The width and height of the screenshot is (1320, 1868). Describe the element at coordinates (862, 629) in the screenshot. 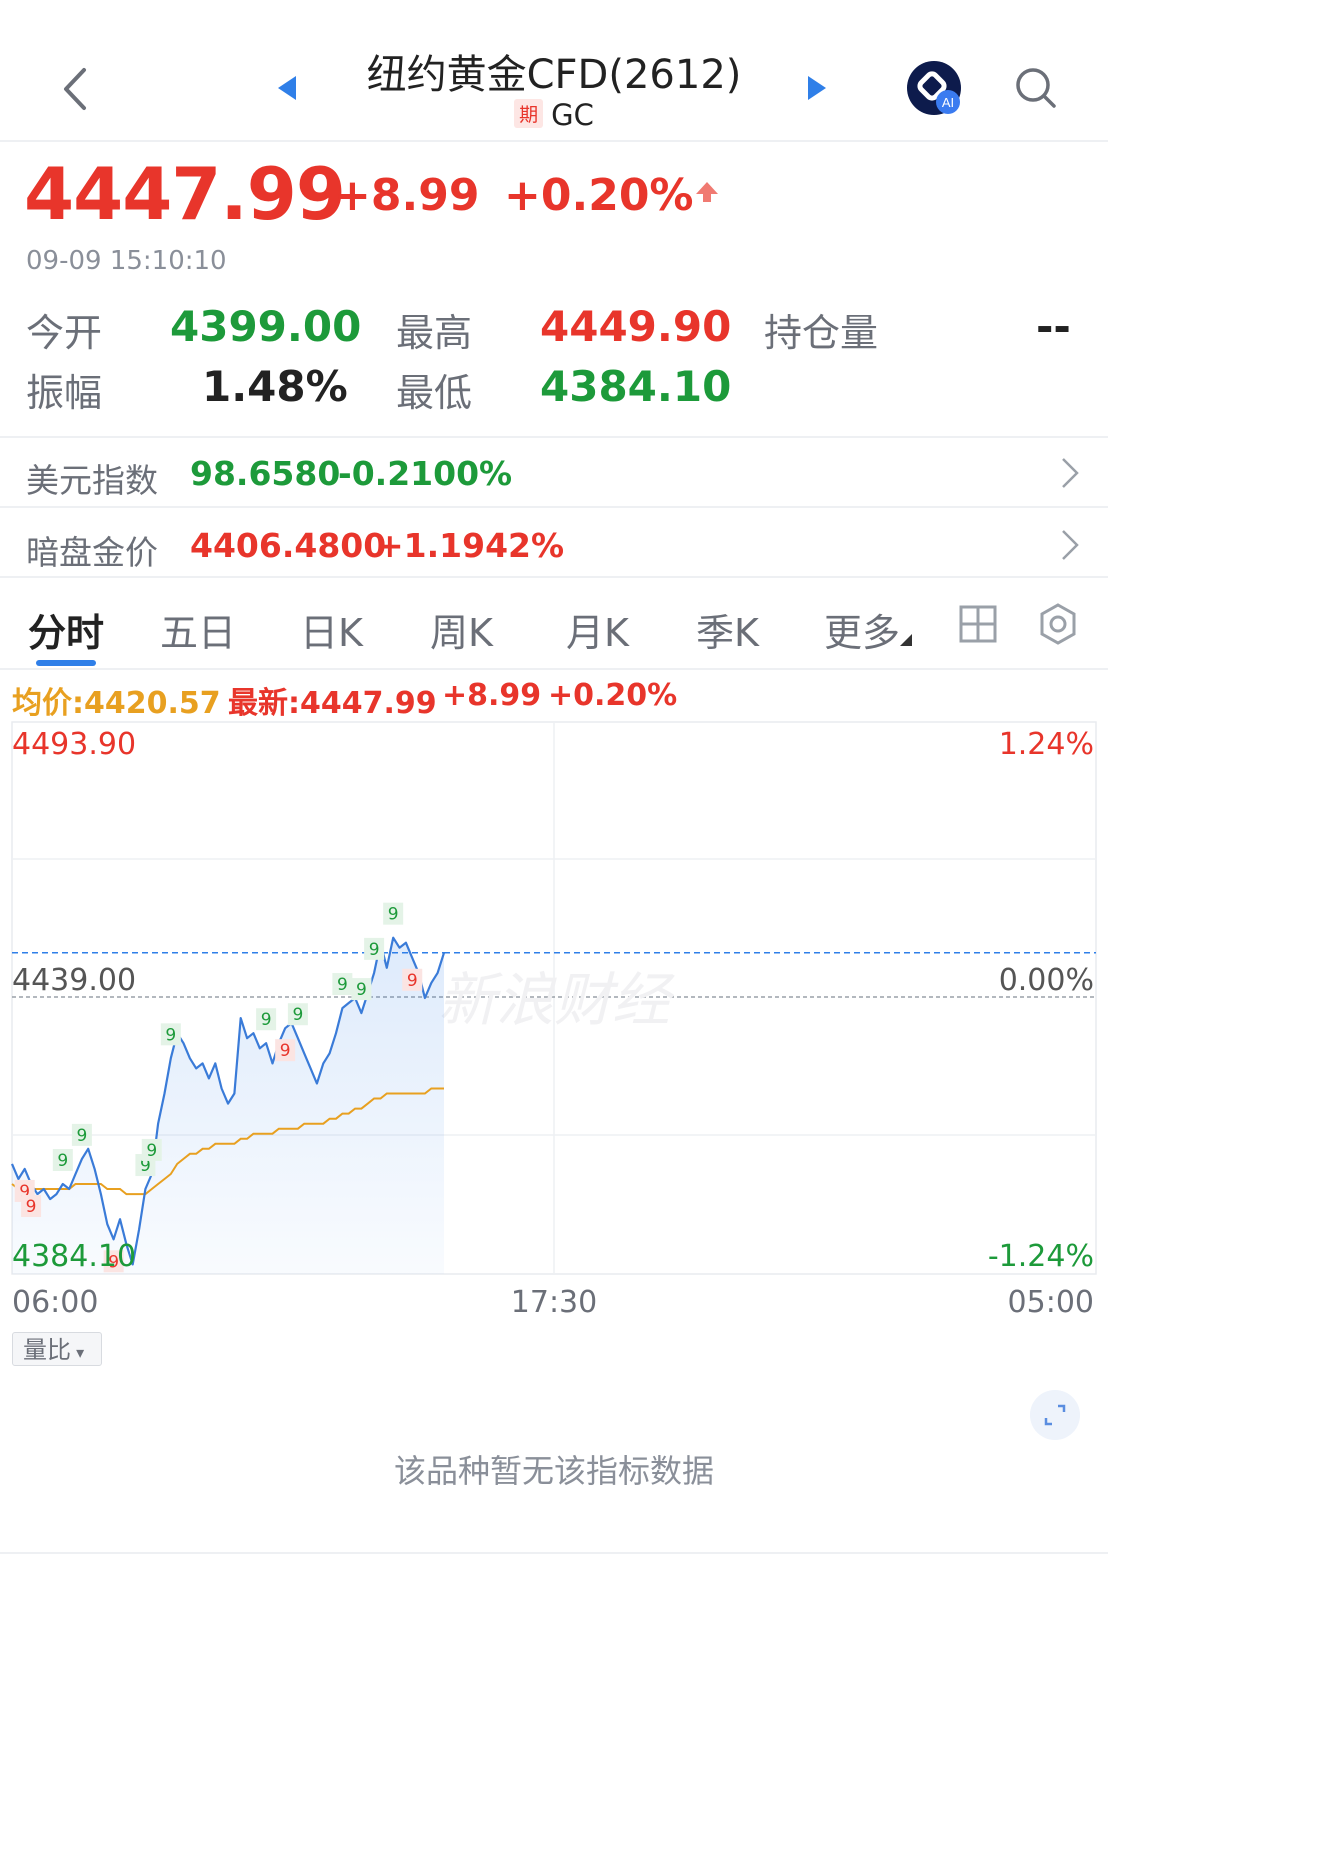

I see `tab-more: 更多` at that location.